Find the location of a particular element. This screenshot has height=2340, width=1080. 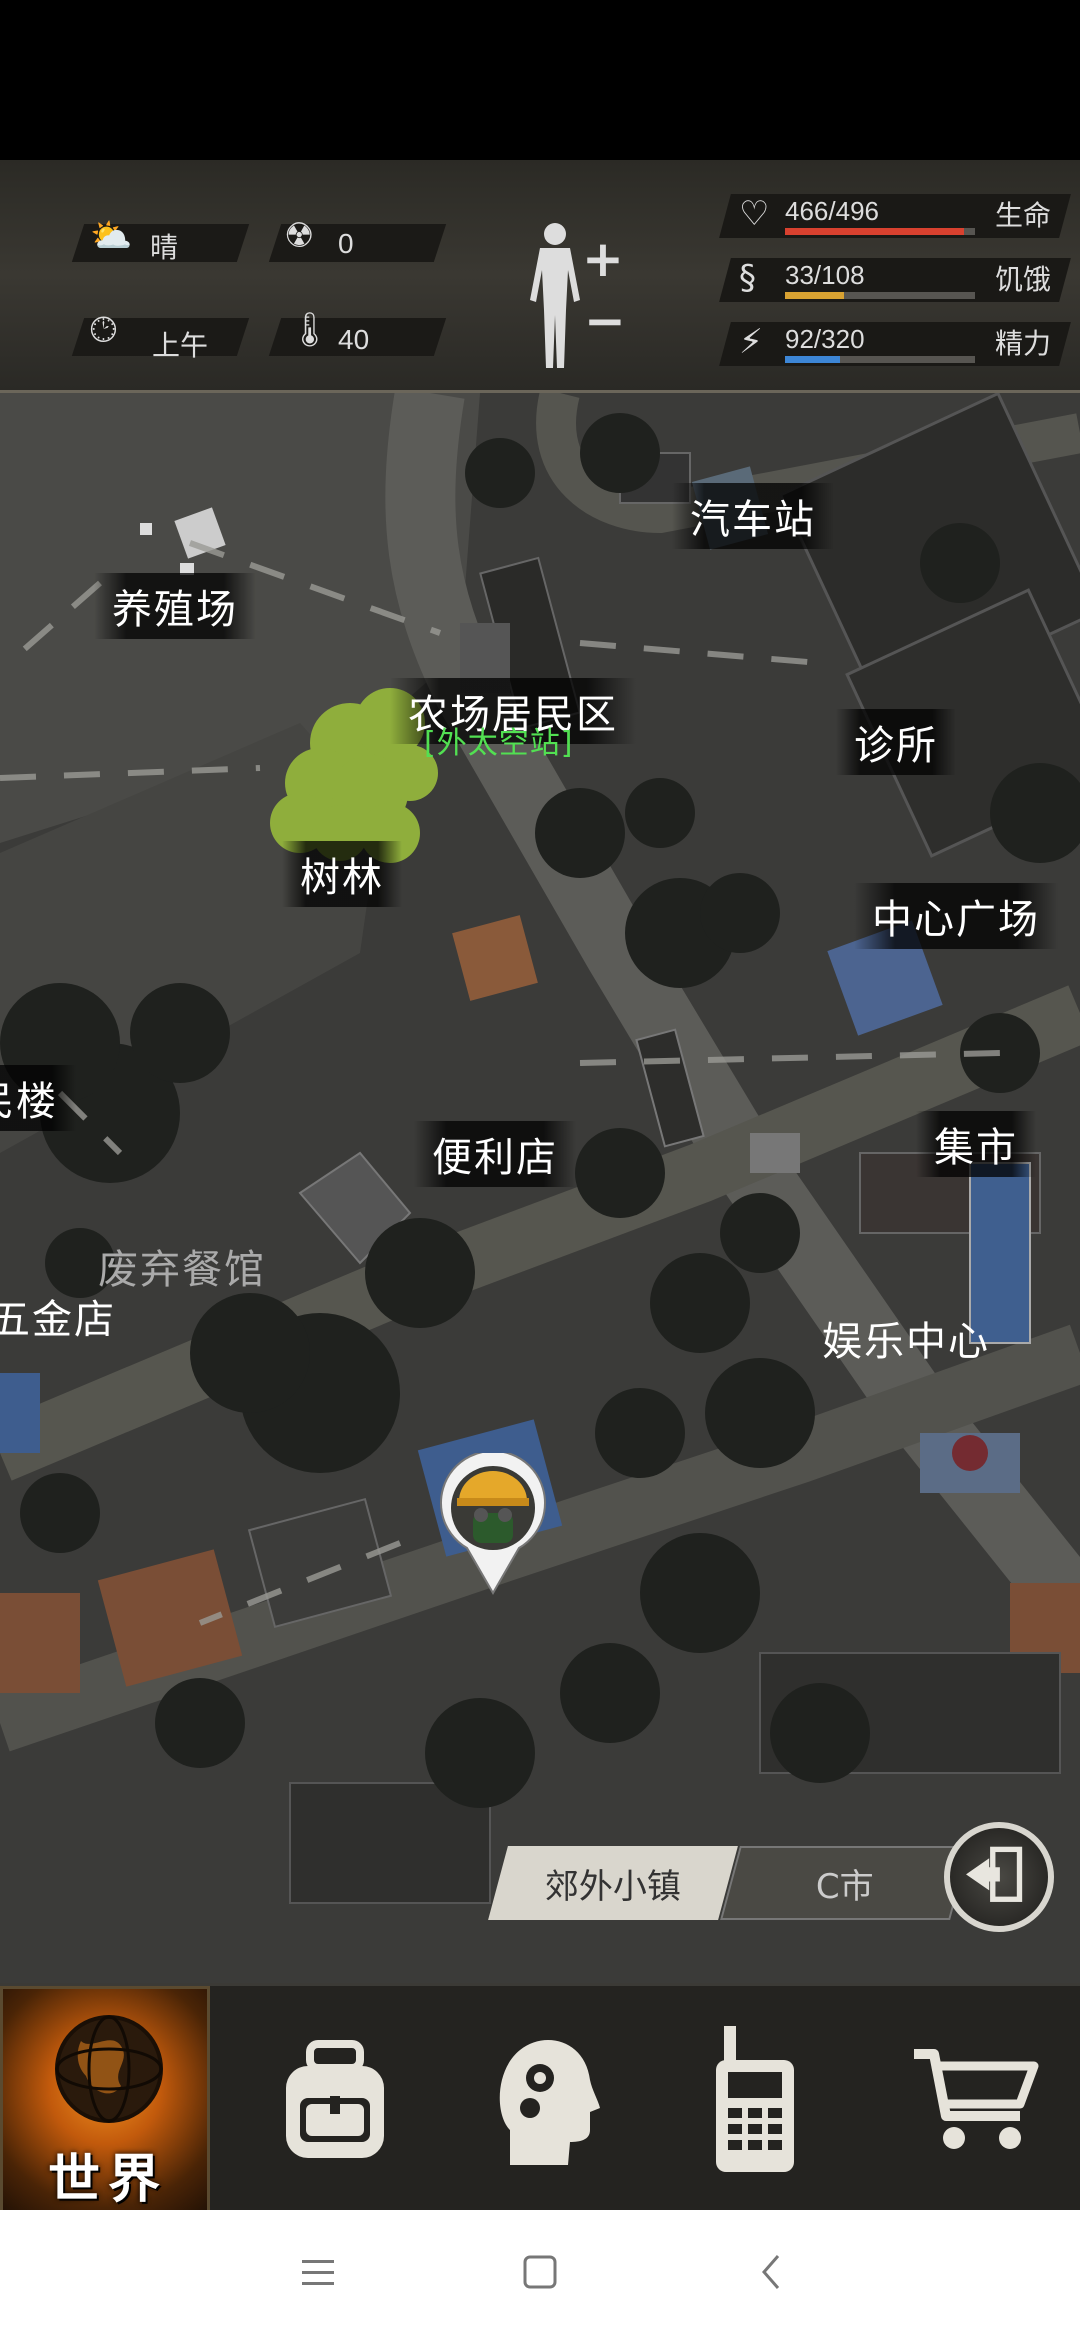

minus-icon: − is located at coordinates (605, 321).